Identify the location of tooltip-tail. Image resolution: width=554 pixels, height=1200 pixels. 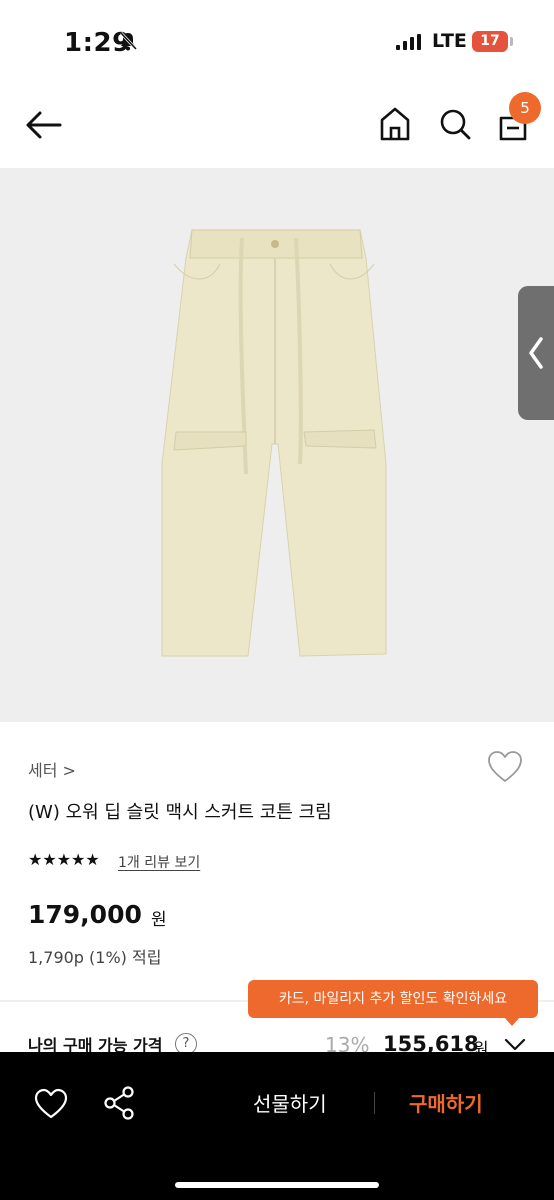
(512, 1021).